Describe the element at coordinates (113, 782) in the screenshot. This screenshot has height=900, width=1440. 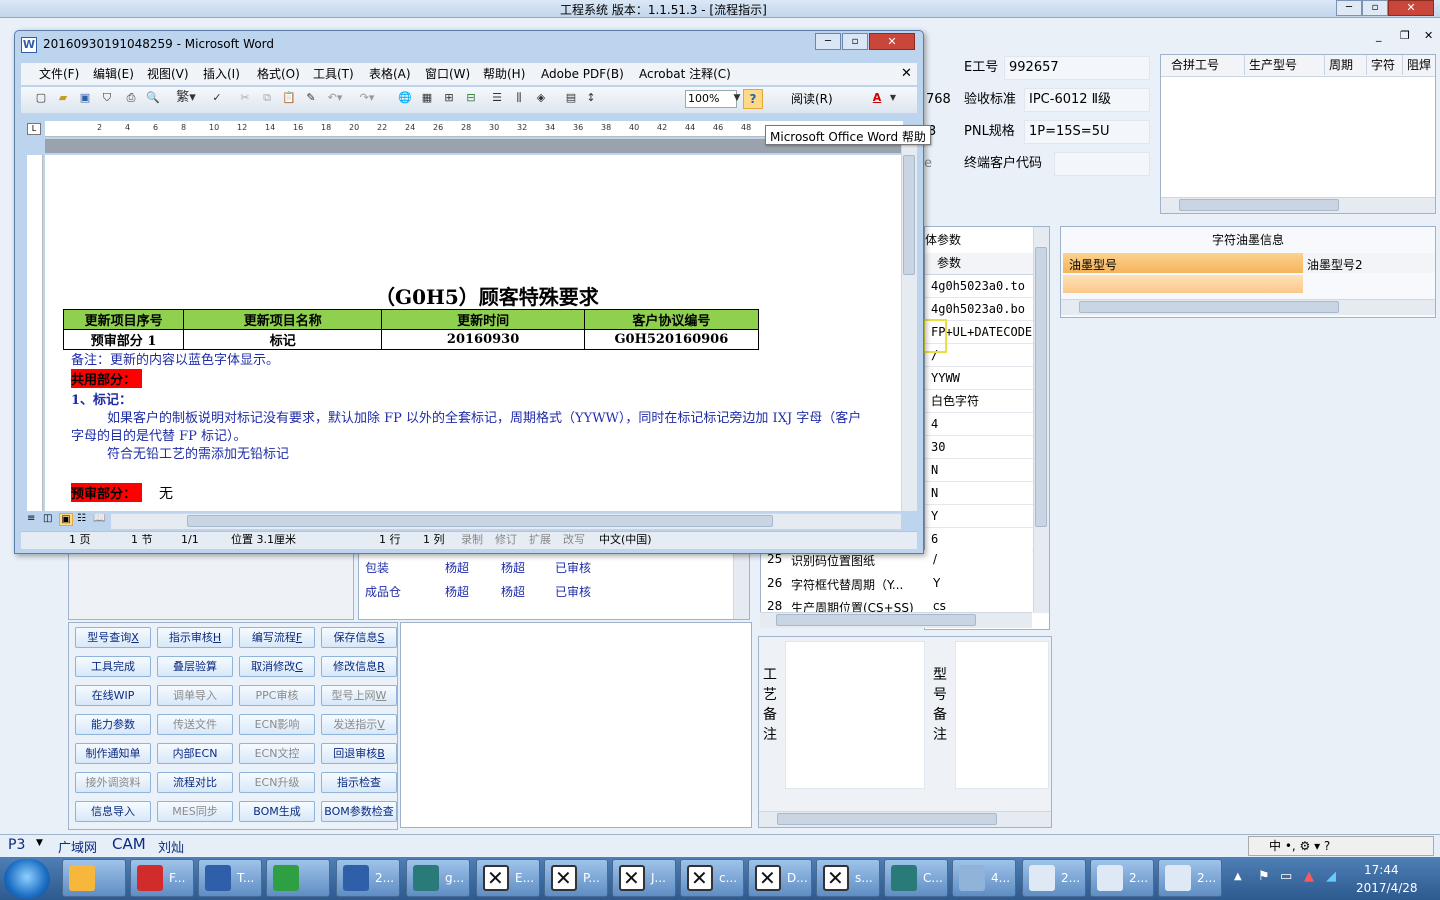
I see `action-button: 接外调资料` at that location.